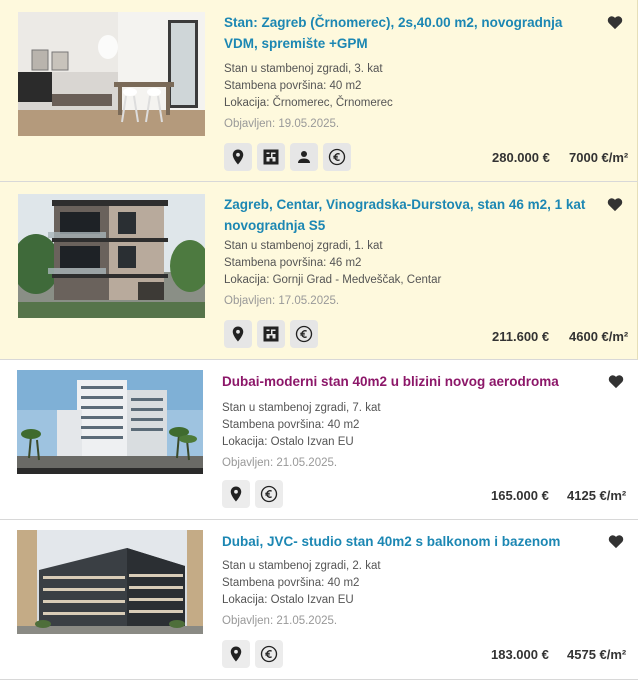  What do you see at coordinates (599, 157) in the screenshot?
I see `price-per-m2: 7000 €/m²` at bounding box center [599, 157].